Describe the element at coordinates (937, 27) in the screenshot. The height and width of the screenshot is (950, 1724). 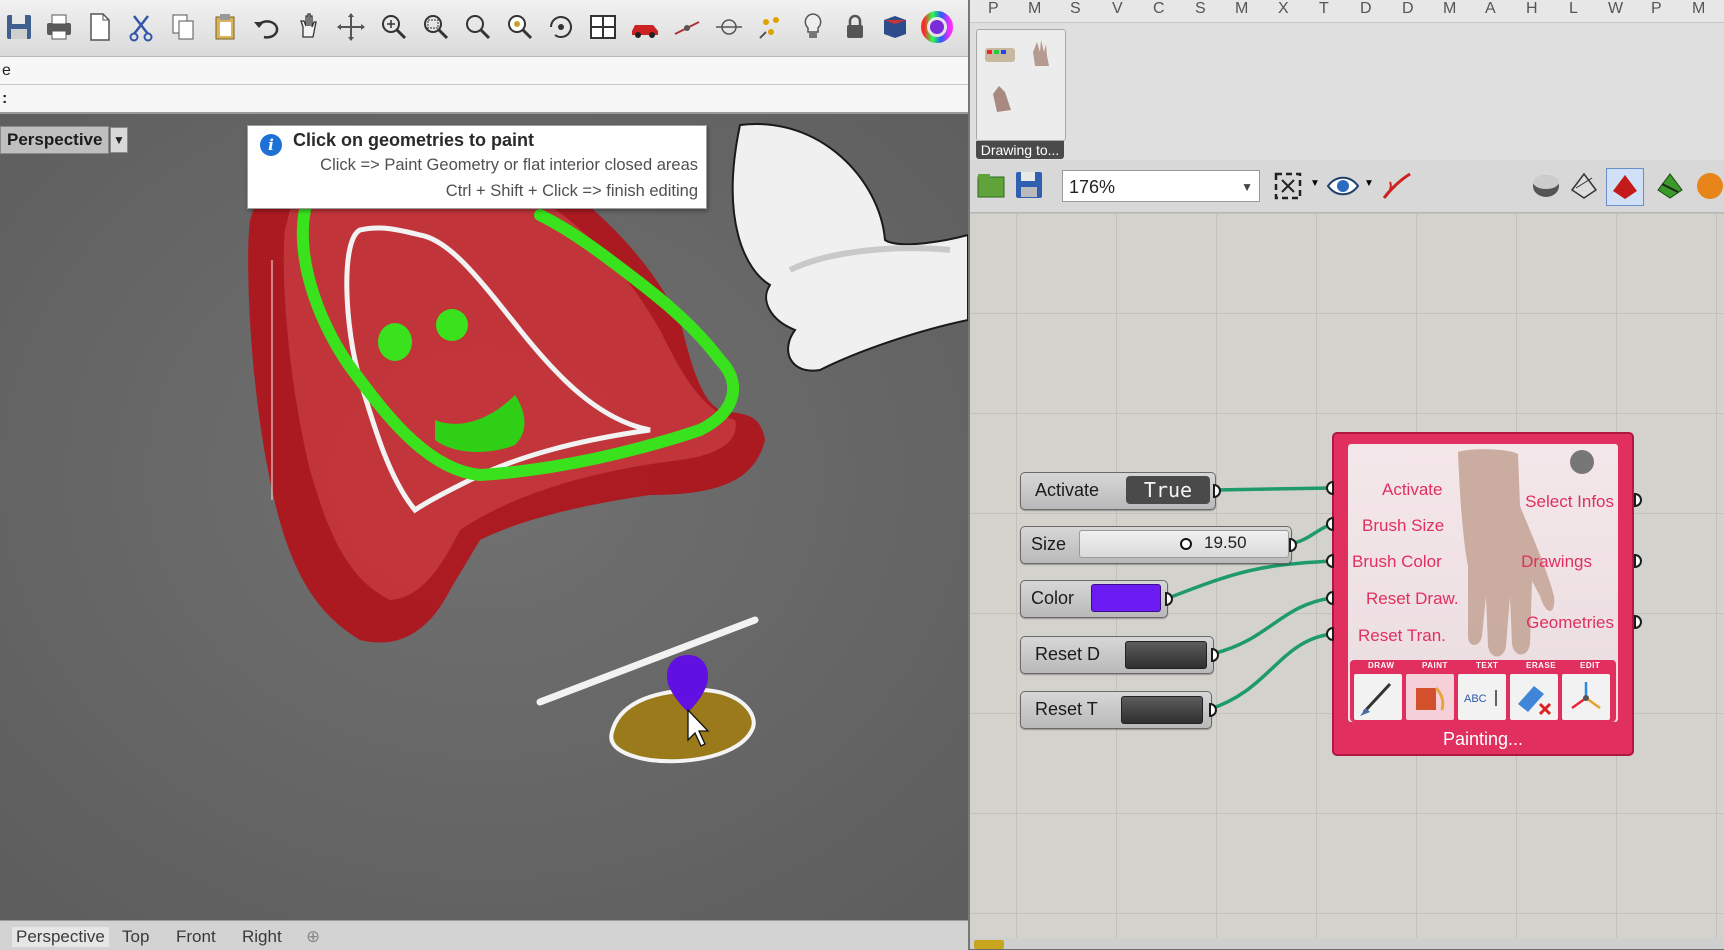
I see `color-wheel-icon` at that location.